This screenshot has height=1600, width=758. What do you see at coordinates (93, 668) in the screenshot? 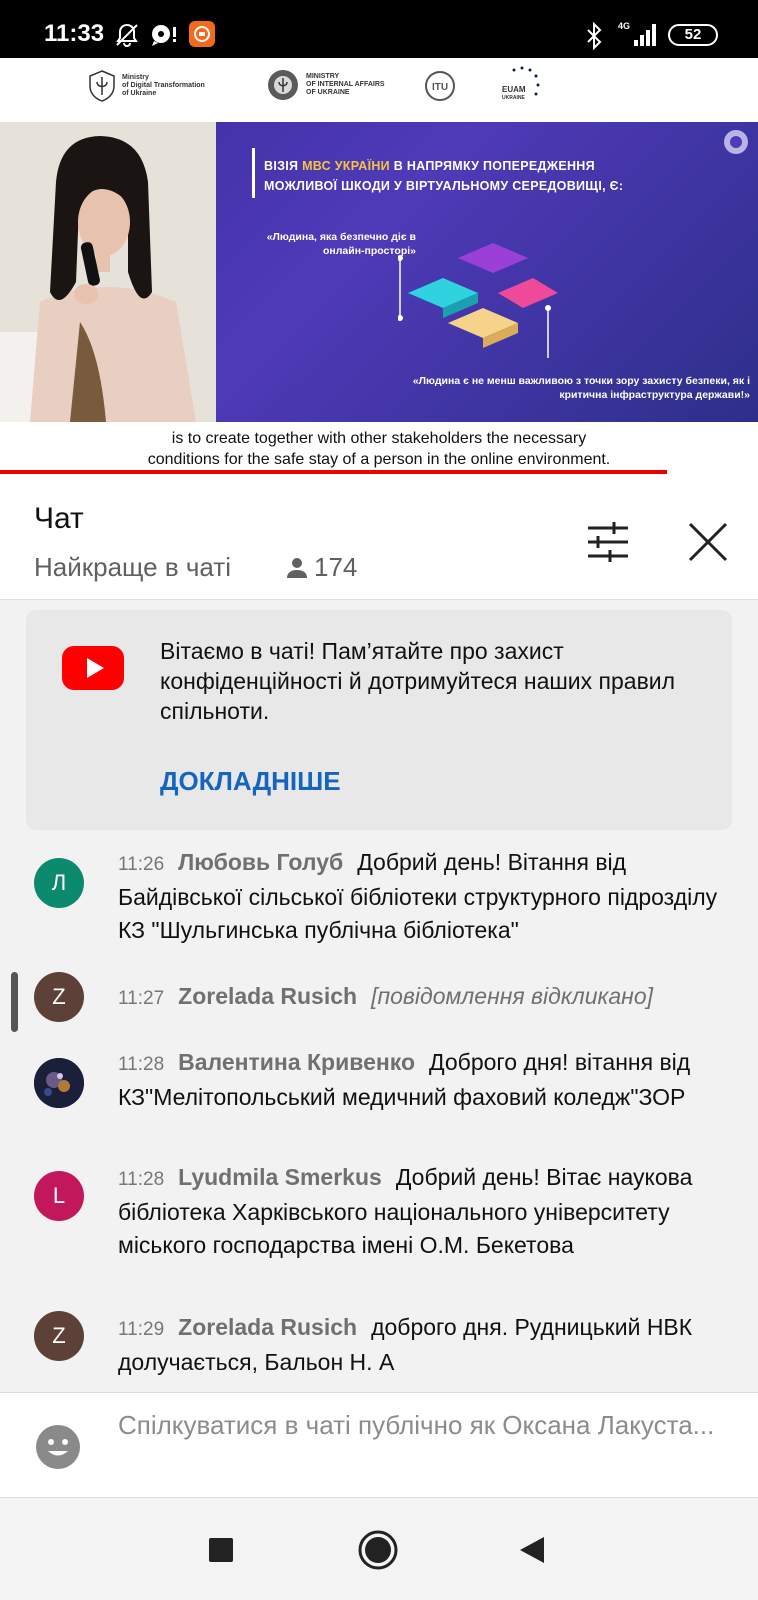
I see `youtube-icon` at bounding box center [93, 668].